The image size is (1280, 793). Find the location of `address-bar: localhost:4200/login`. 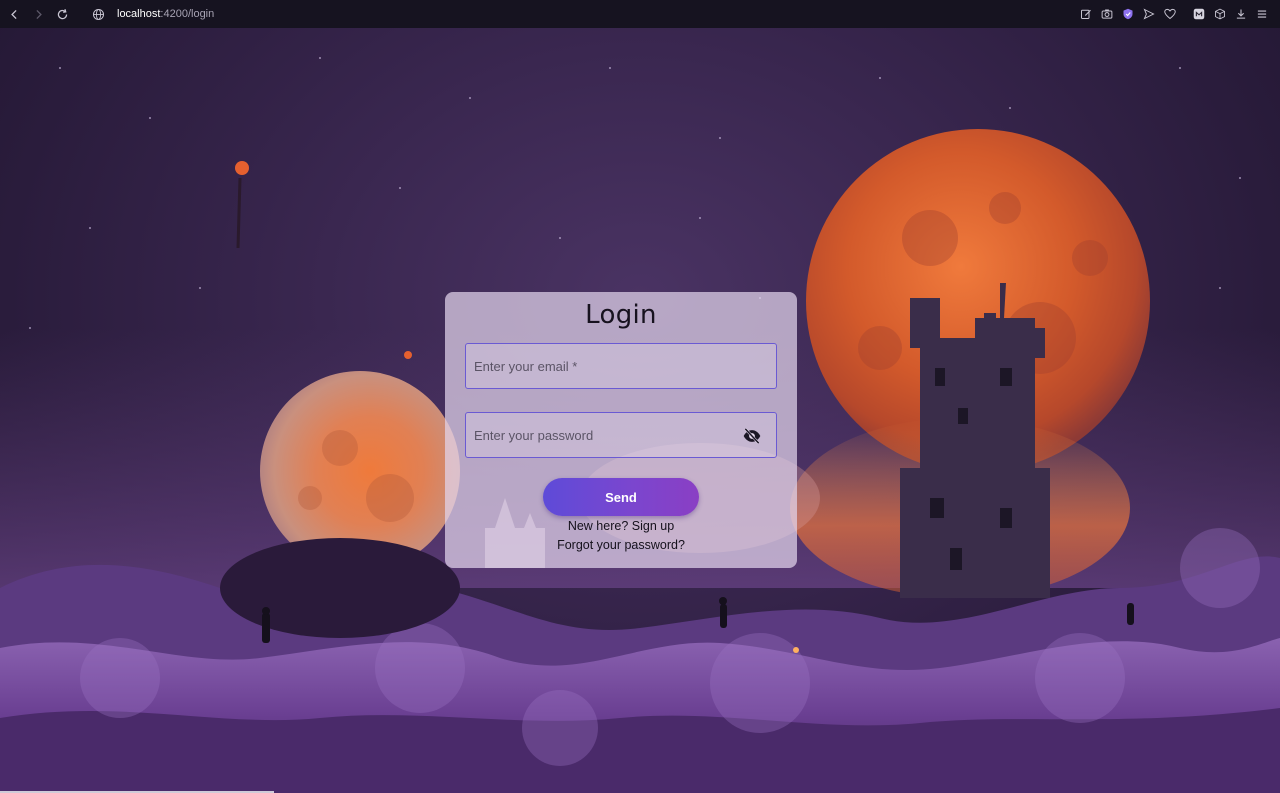

address-bar: localhost:4200/login is located at coordinates (153, 14).